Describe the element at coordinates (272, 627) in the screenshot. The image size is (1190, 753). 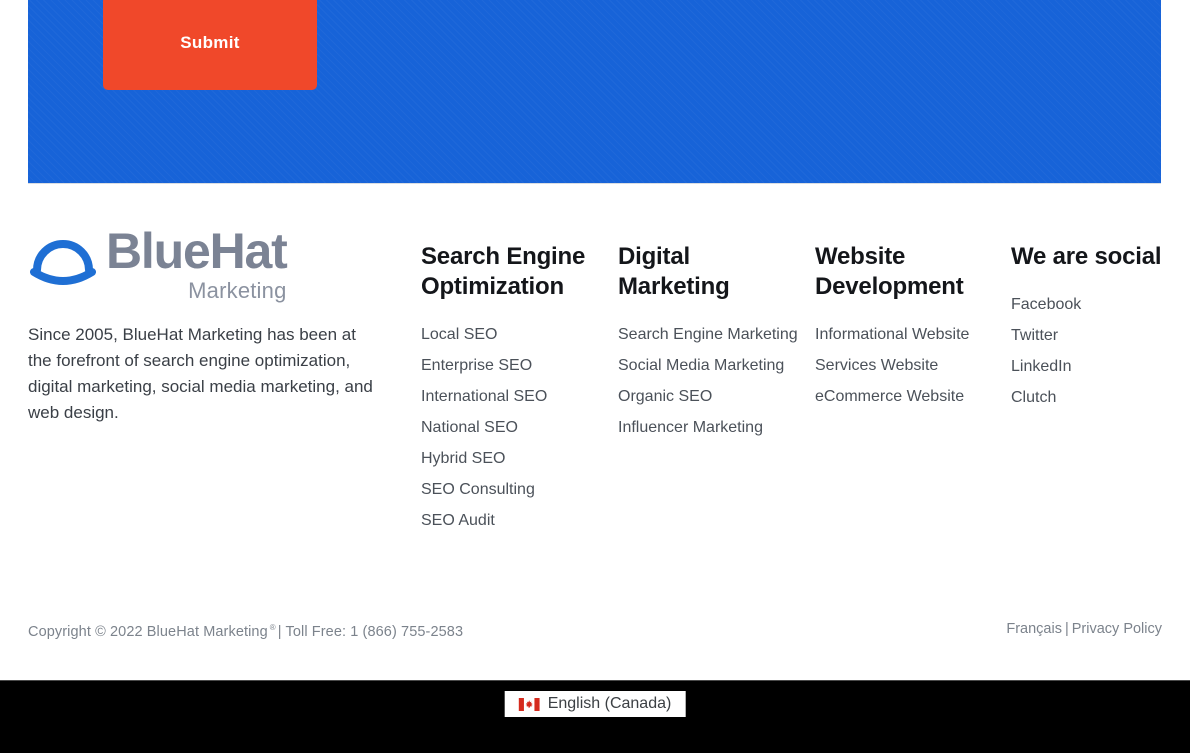
I see `registered-mark: ®` at that location.